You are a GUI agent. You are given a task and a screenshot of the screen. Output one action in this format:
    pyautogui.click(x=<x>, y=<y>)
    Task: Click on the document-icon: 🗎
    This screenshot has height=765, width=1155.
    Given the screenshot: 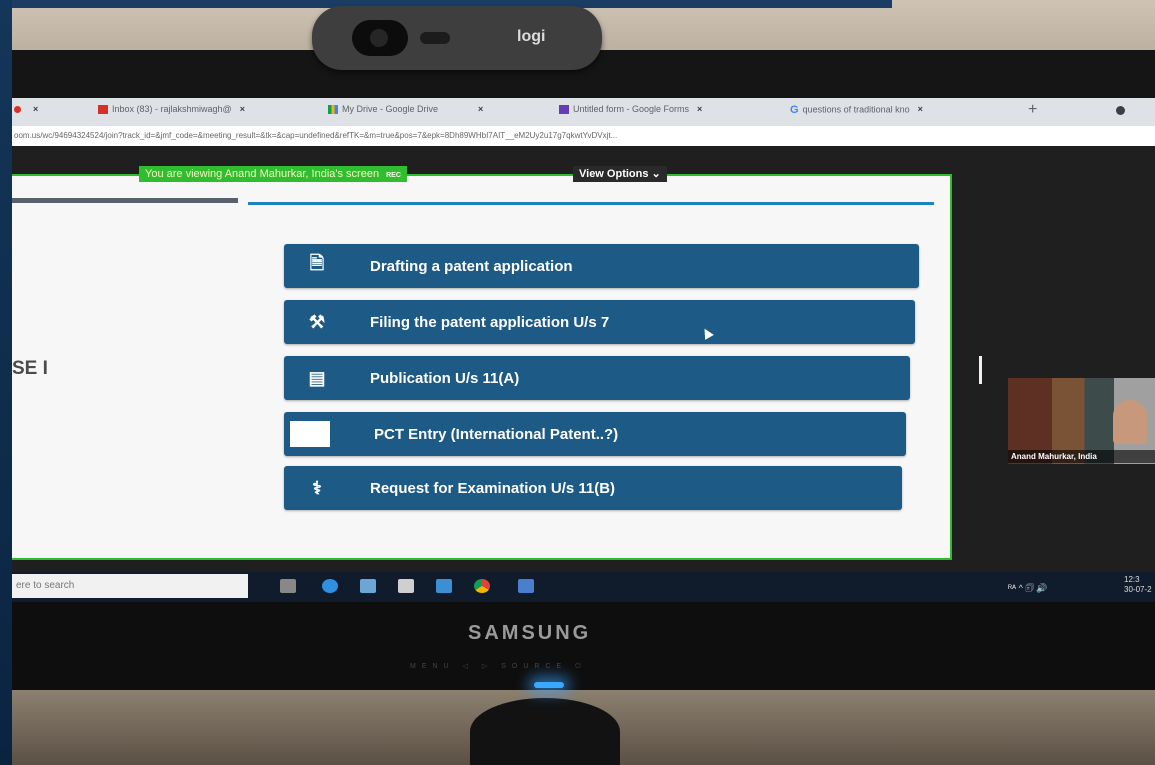 What is the action you would take?
    pyautogui.click(x=317, y=263)
    